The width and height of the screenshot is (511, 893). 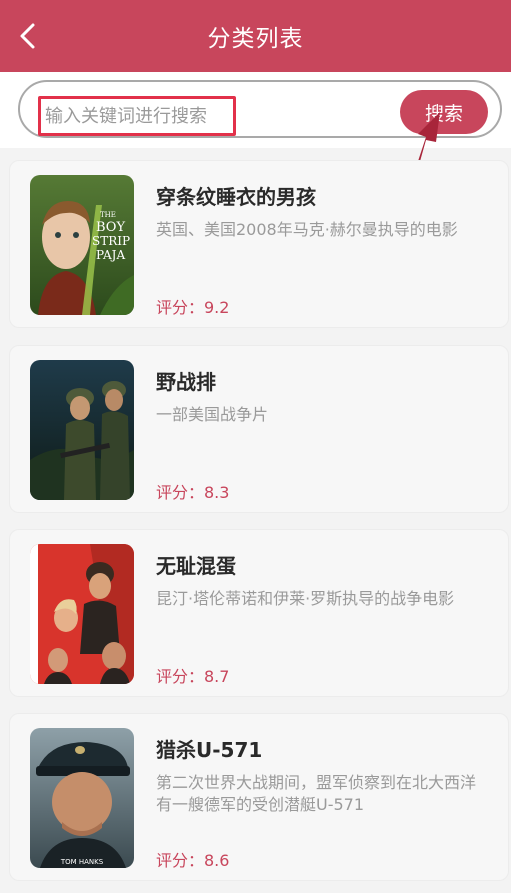 I want to click on movie-description: 昆汀·塔伦蒂诺和伊莱·罗斯执导的战争电影, so click(x=305, y=598).